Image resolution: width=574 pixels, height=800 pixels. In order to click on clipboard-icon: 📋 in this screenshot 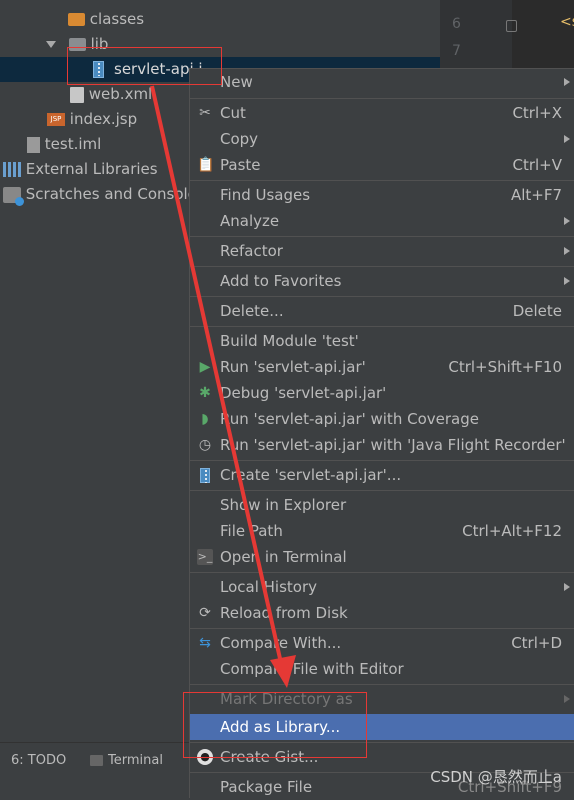, I will do `click(206, 165)`.